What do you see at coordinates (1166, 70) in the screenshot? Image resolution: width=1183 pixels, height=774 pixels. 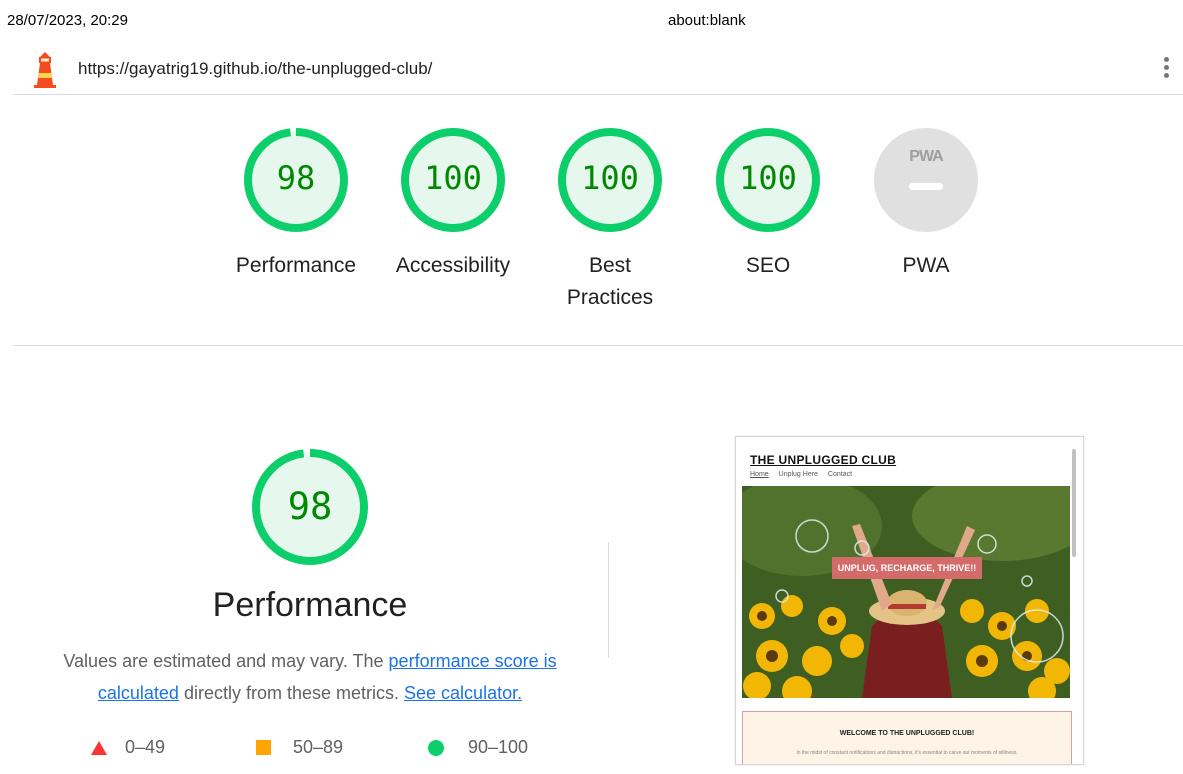 I see `more-options-icon` at bounding box center [1166, 70].